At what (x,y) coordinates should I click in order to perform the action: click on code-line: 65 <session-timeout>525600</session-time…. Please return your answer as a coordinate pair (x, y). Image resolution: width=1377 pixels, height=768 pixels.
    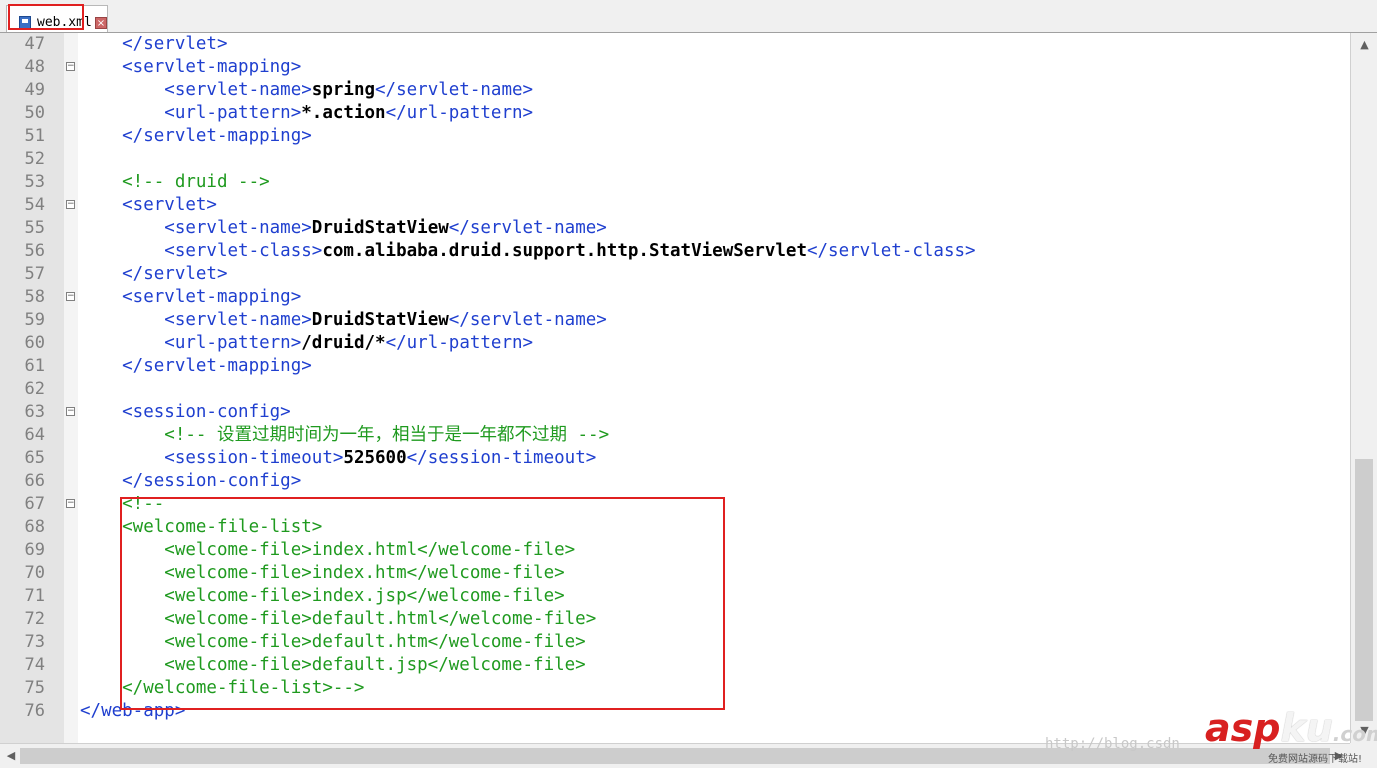
    Looking at the image, I should click on (675, 458).